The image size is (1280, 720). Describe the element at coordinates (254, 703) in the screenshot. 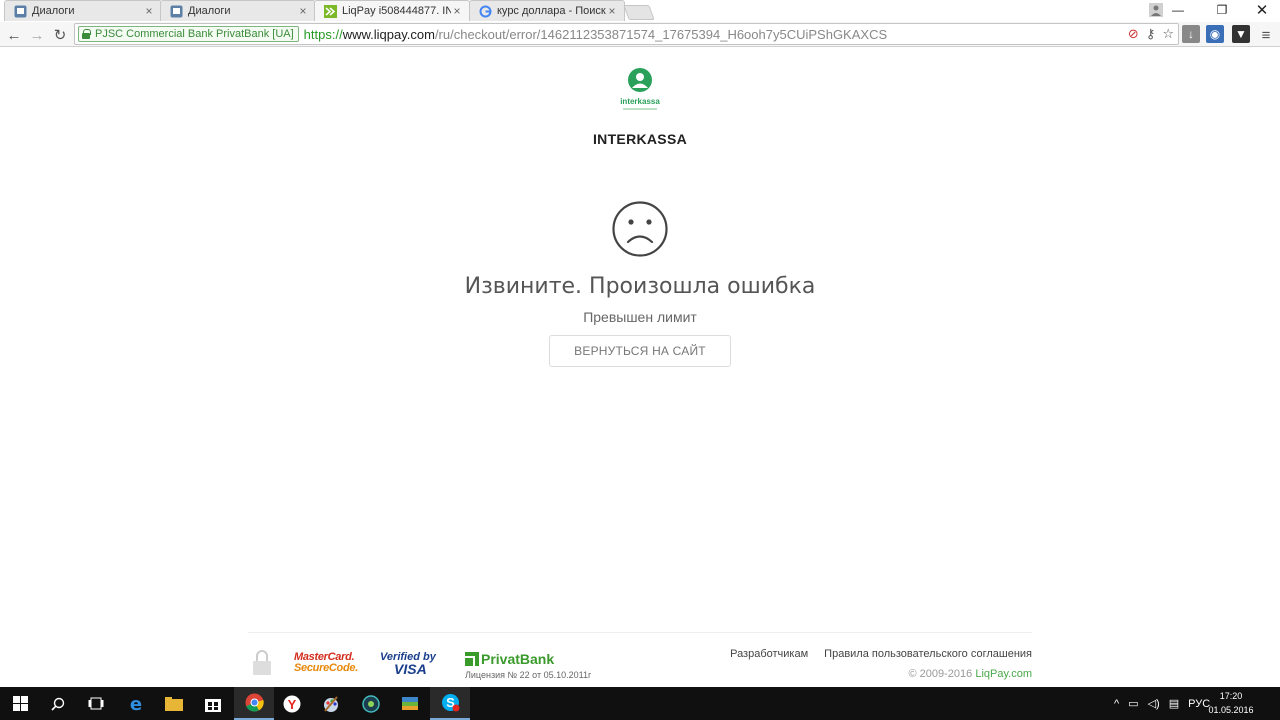

I see `chrome-icon` at that location.